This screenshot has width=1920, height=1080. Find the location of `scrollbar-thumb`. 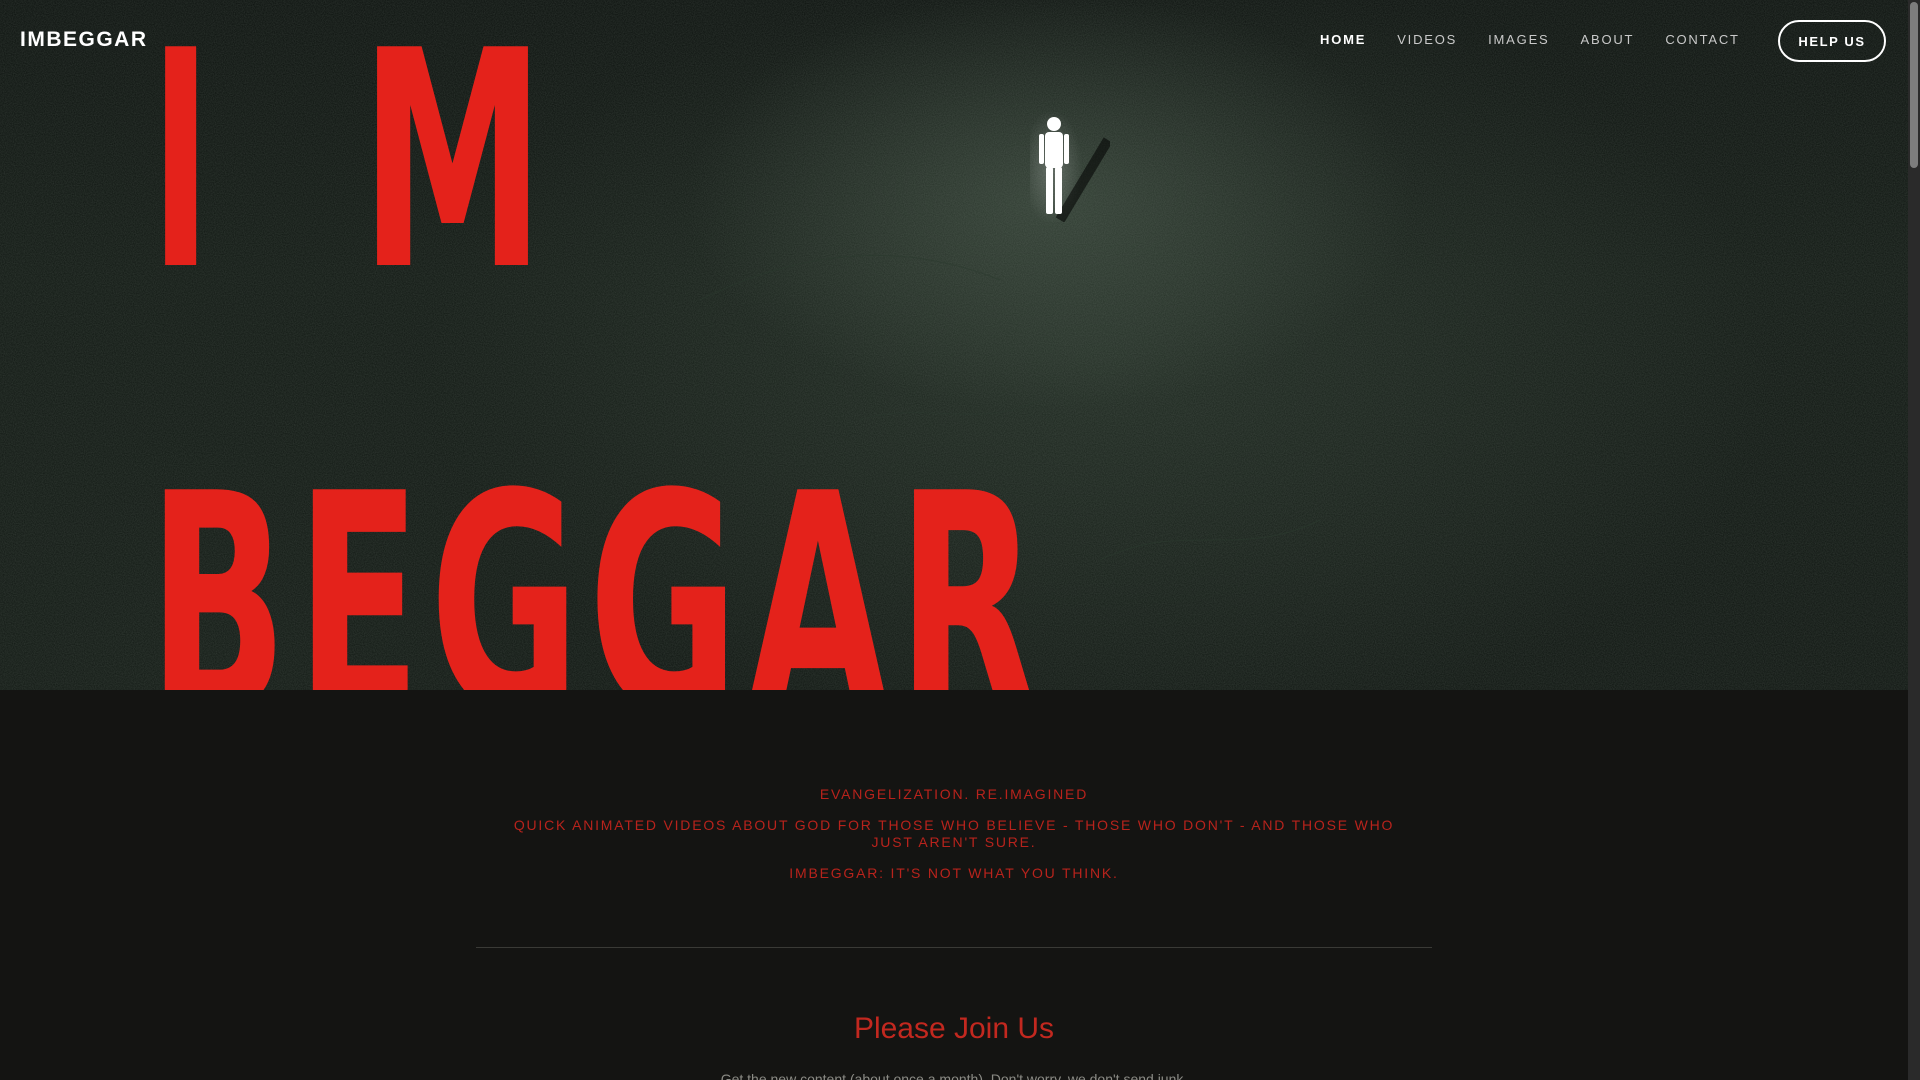

scrollbar-thumb is located at coordinates (1914, 85).